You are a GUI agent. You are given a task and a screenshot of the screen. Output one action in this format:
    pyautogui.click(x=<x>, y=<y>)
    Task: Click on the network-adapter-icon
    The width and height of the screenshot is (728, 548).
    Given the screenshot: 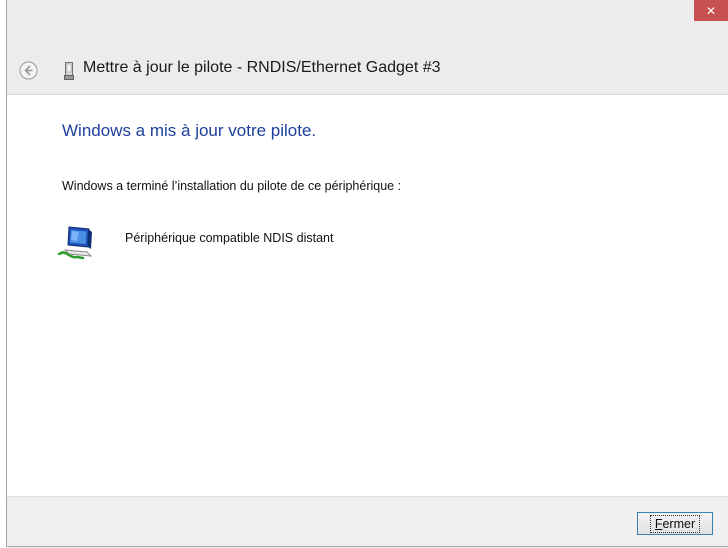 What is the action you would take?
    pyautogui.click(x=77, y=243)
    